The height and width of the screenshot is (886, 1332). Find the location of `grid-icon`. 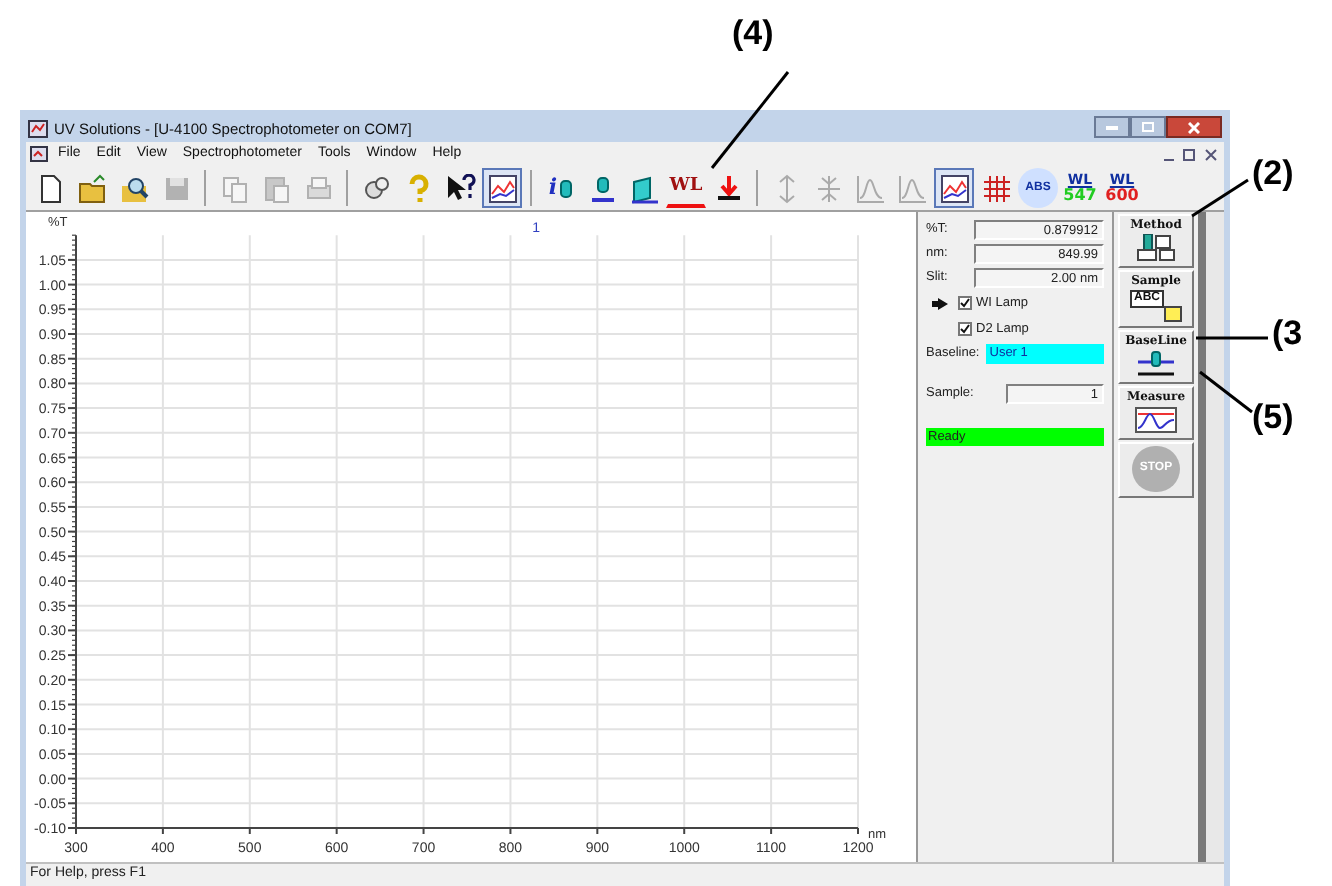

grid-icon is located at coordinates (996, 188).